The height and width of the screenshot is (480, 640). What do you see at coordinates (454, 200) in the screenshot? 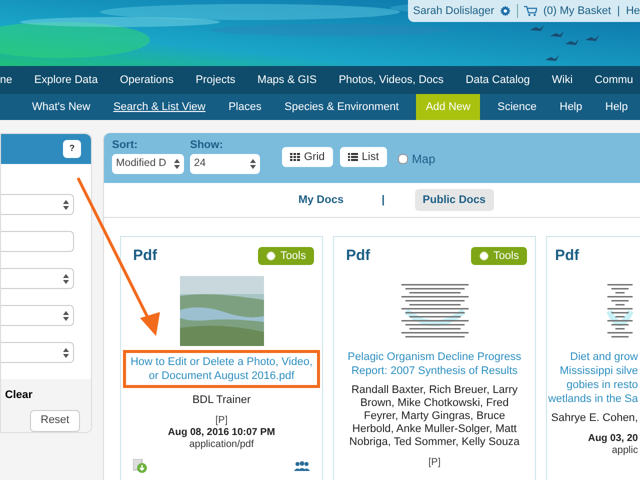
I see `doc-tab: Public Docs` at bounding box center [454, 200].